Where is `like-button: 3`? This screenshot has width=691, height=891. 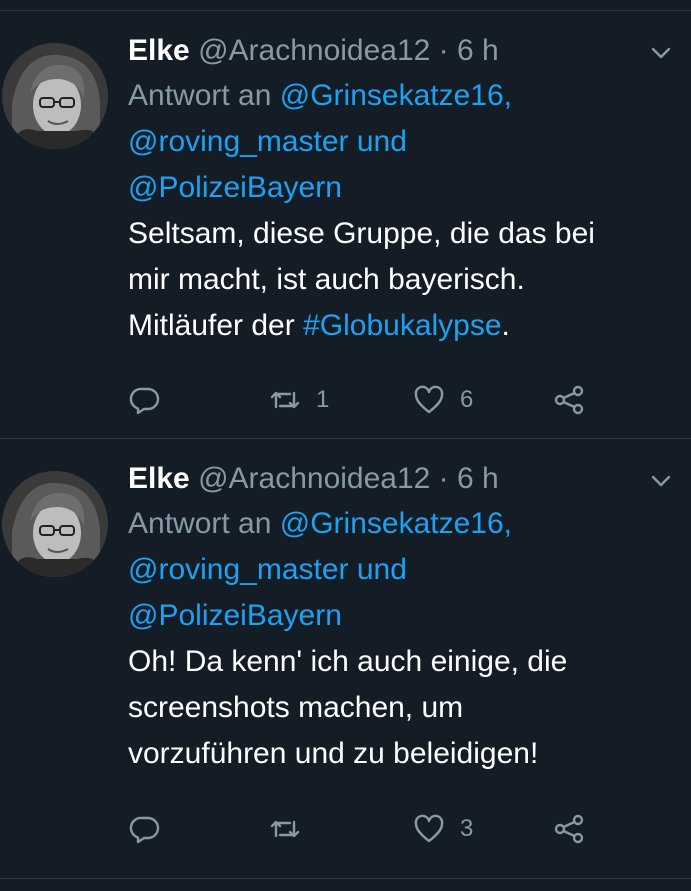
like-button: 3 is located at coordinates (442, 829).